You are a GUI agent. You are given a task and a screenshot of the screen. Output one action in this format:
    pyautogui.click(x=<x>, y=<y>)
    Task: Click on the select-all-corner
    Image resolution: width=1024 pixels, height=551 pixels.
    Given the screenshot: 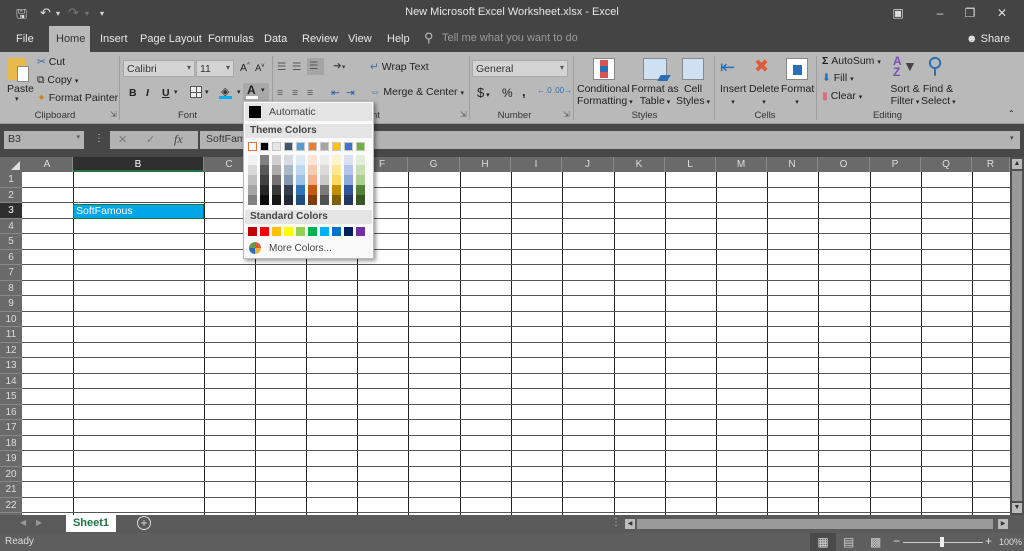 What is the action you would take?
    pyautogui.click(x=11, y=164)
    